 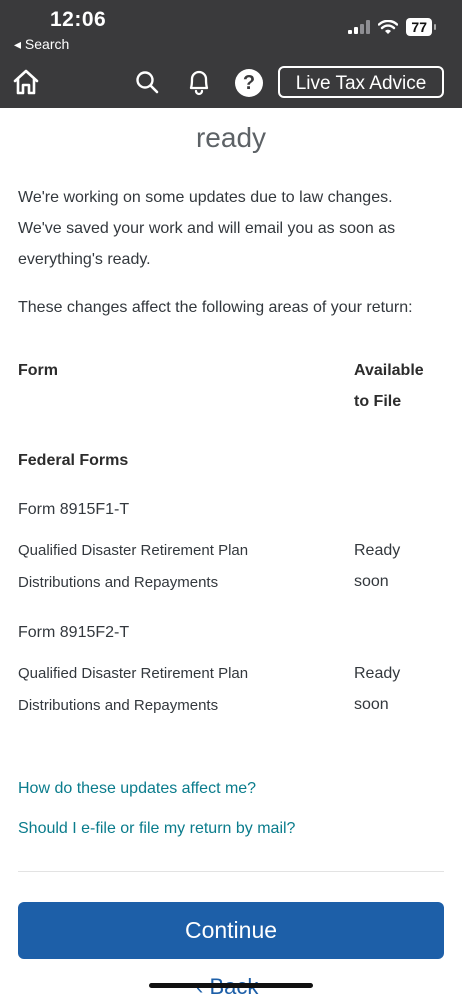 What do you see at coordinates (378, 401) in the screenshot?
I see `column-header-available-line-2: to File` at bounding box center [378, 401].